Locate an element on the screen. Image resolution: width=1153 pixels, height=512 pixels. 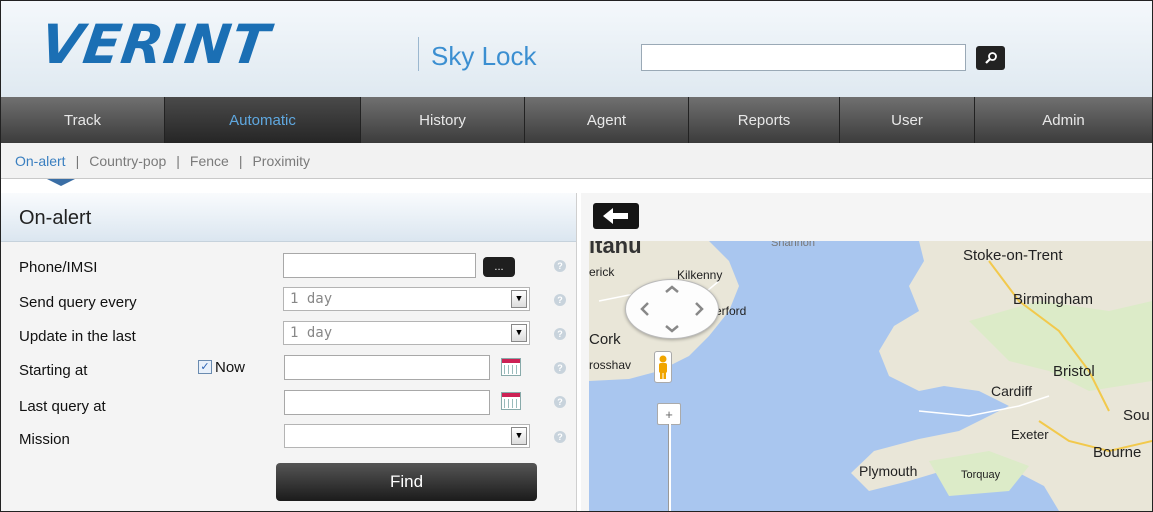
starting-at-label: Starting at is located at coordinates (53, 370).